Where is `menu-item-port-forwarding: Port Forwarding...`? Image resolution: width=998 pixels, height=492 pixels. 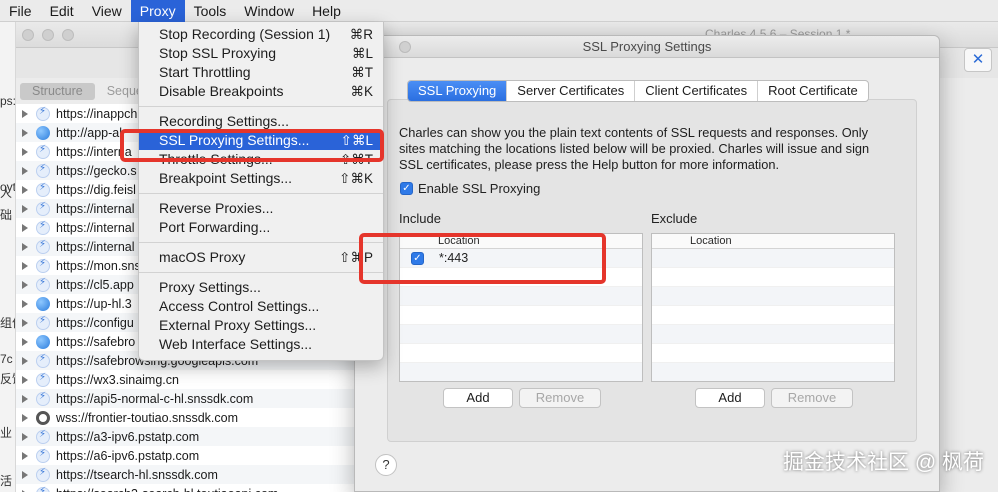 menu-item-port-forwarding: Port Forwarding... is located at coordinates (261, 227).